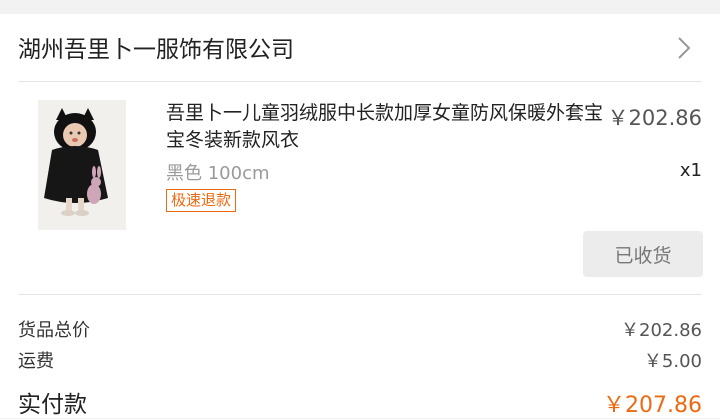 This screenshot has height=419, width=720. Describe the element at coordinates (690, 170) in the screenshot. I see `product-quantity: x1` at that location.